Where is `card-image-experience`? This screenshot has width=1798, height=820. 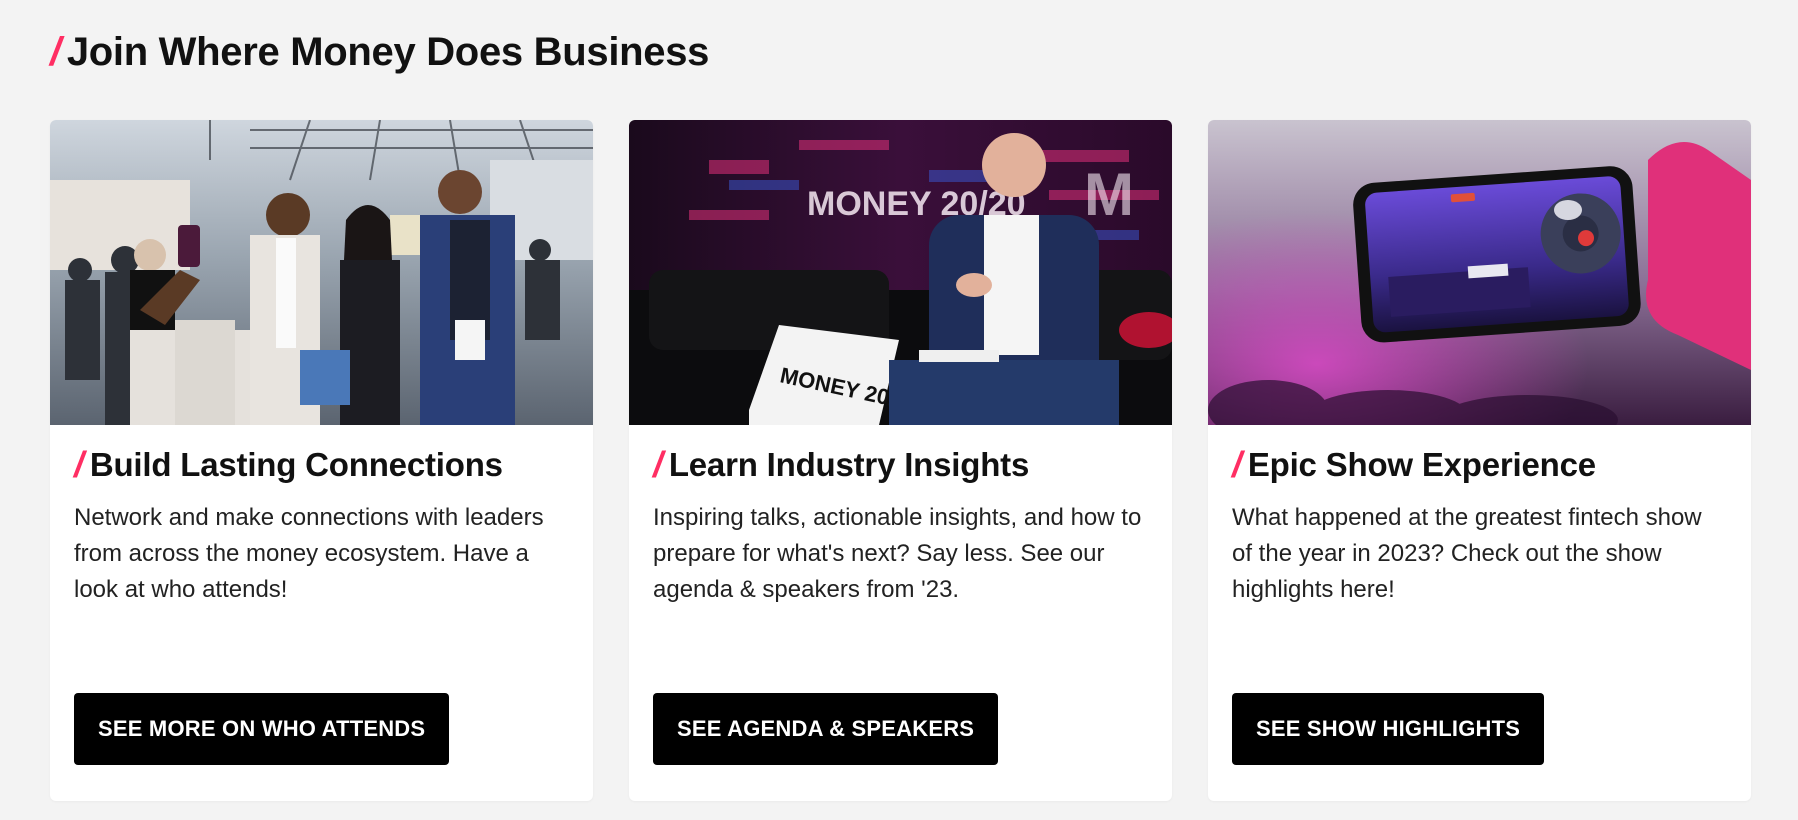 card-image-experience is located at coordinates (1479, 272).